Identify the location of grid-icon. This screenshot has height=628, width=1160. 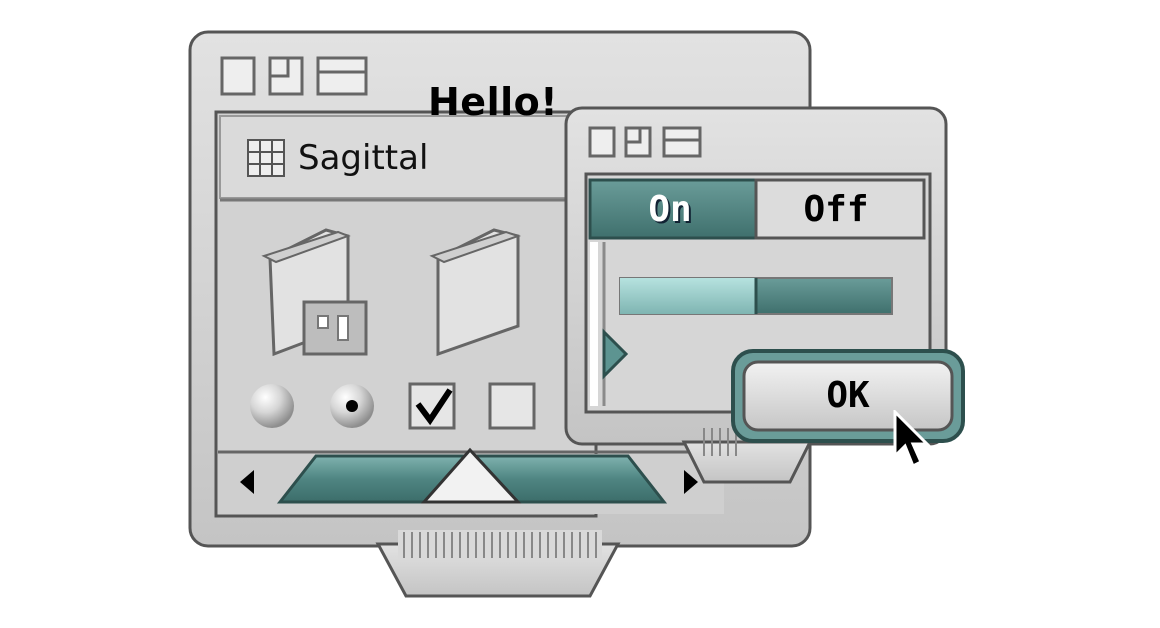
(266, 158).